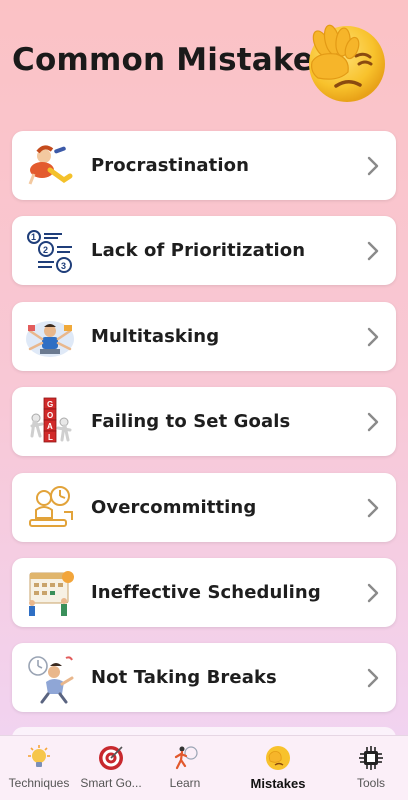 The image size is (408, 800). I want to click on mistake-label: Overcommitting, so click(174, 507).